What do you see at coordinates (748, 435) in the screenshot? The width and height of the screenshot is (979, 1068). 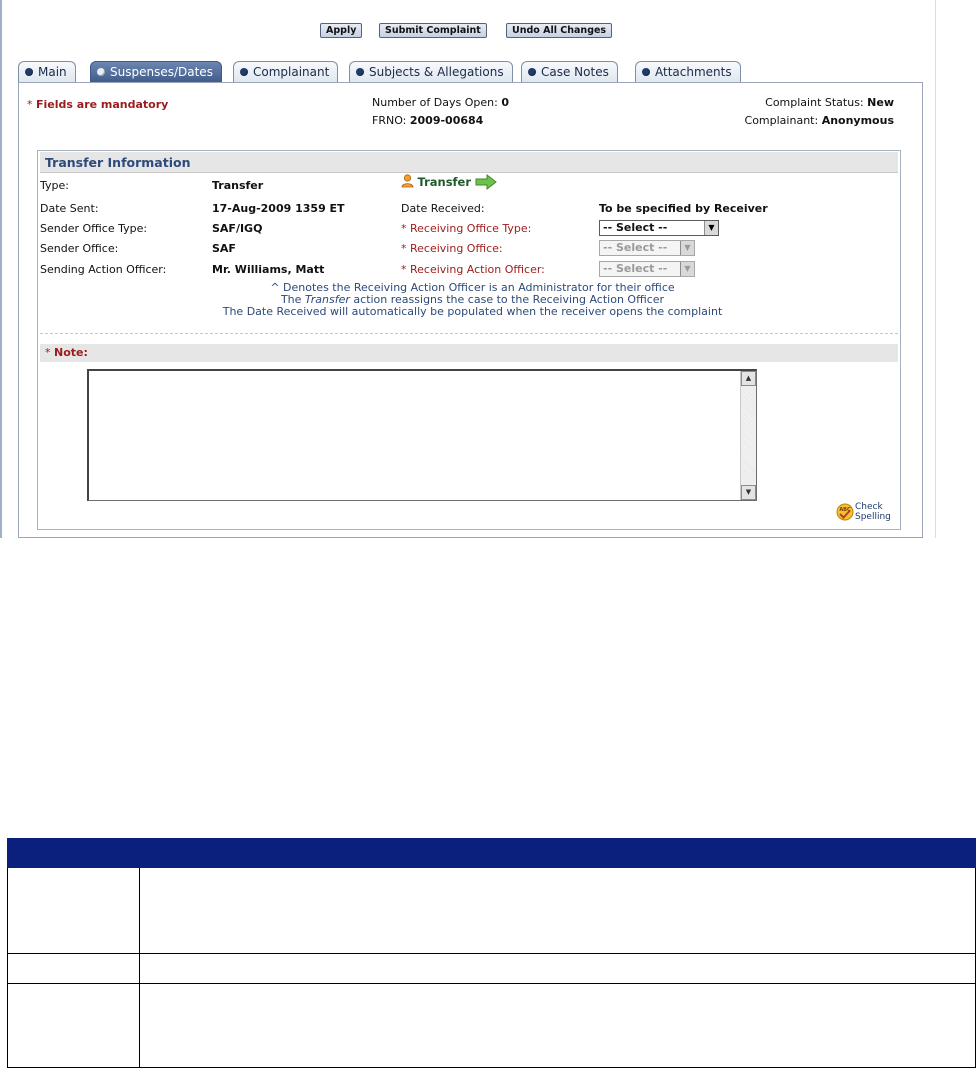 I see `textarea-scrollbar: ▲ ▼` at bounding box center [748, 435].